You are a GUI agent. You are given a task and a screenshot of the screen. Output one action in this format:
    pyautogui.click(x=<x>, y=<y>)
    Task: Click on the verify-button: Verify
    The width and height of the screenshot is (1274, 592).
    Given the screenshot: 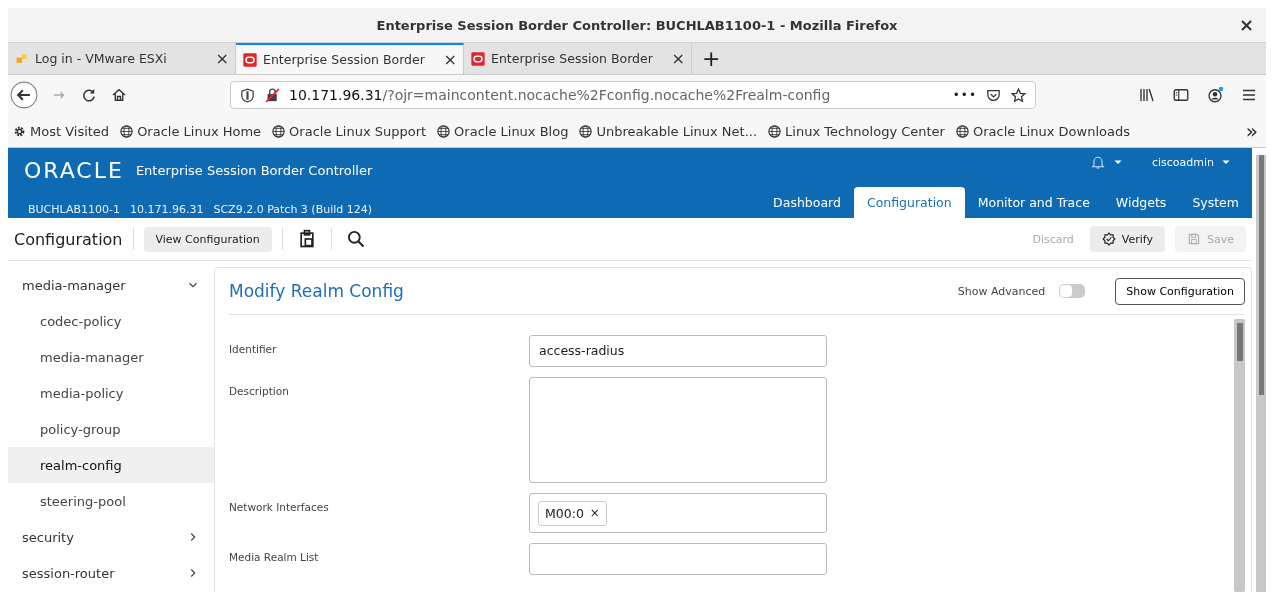 What is the action you would take?
    pyautogui.click(x=1127, y=239)
    